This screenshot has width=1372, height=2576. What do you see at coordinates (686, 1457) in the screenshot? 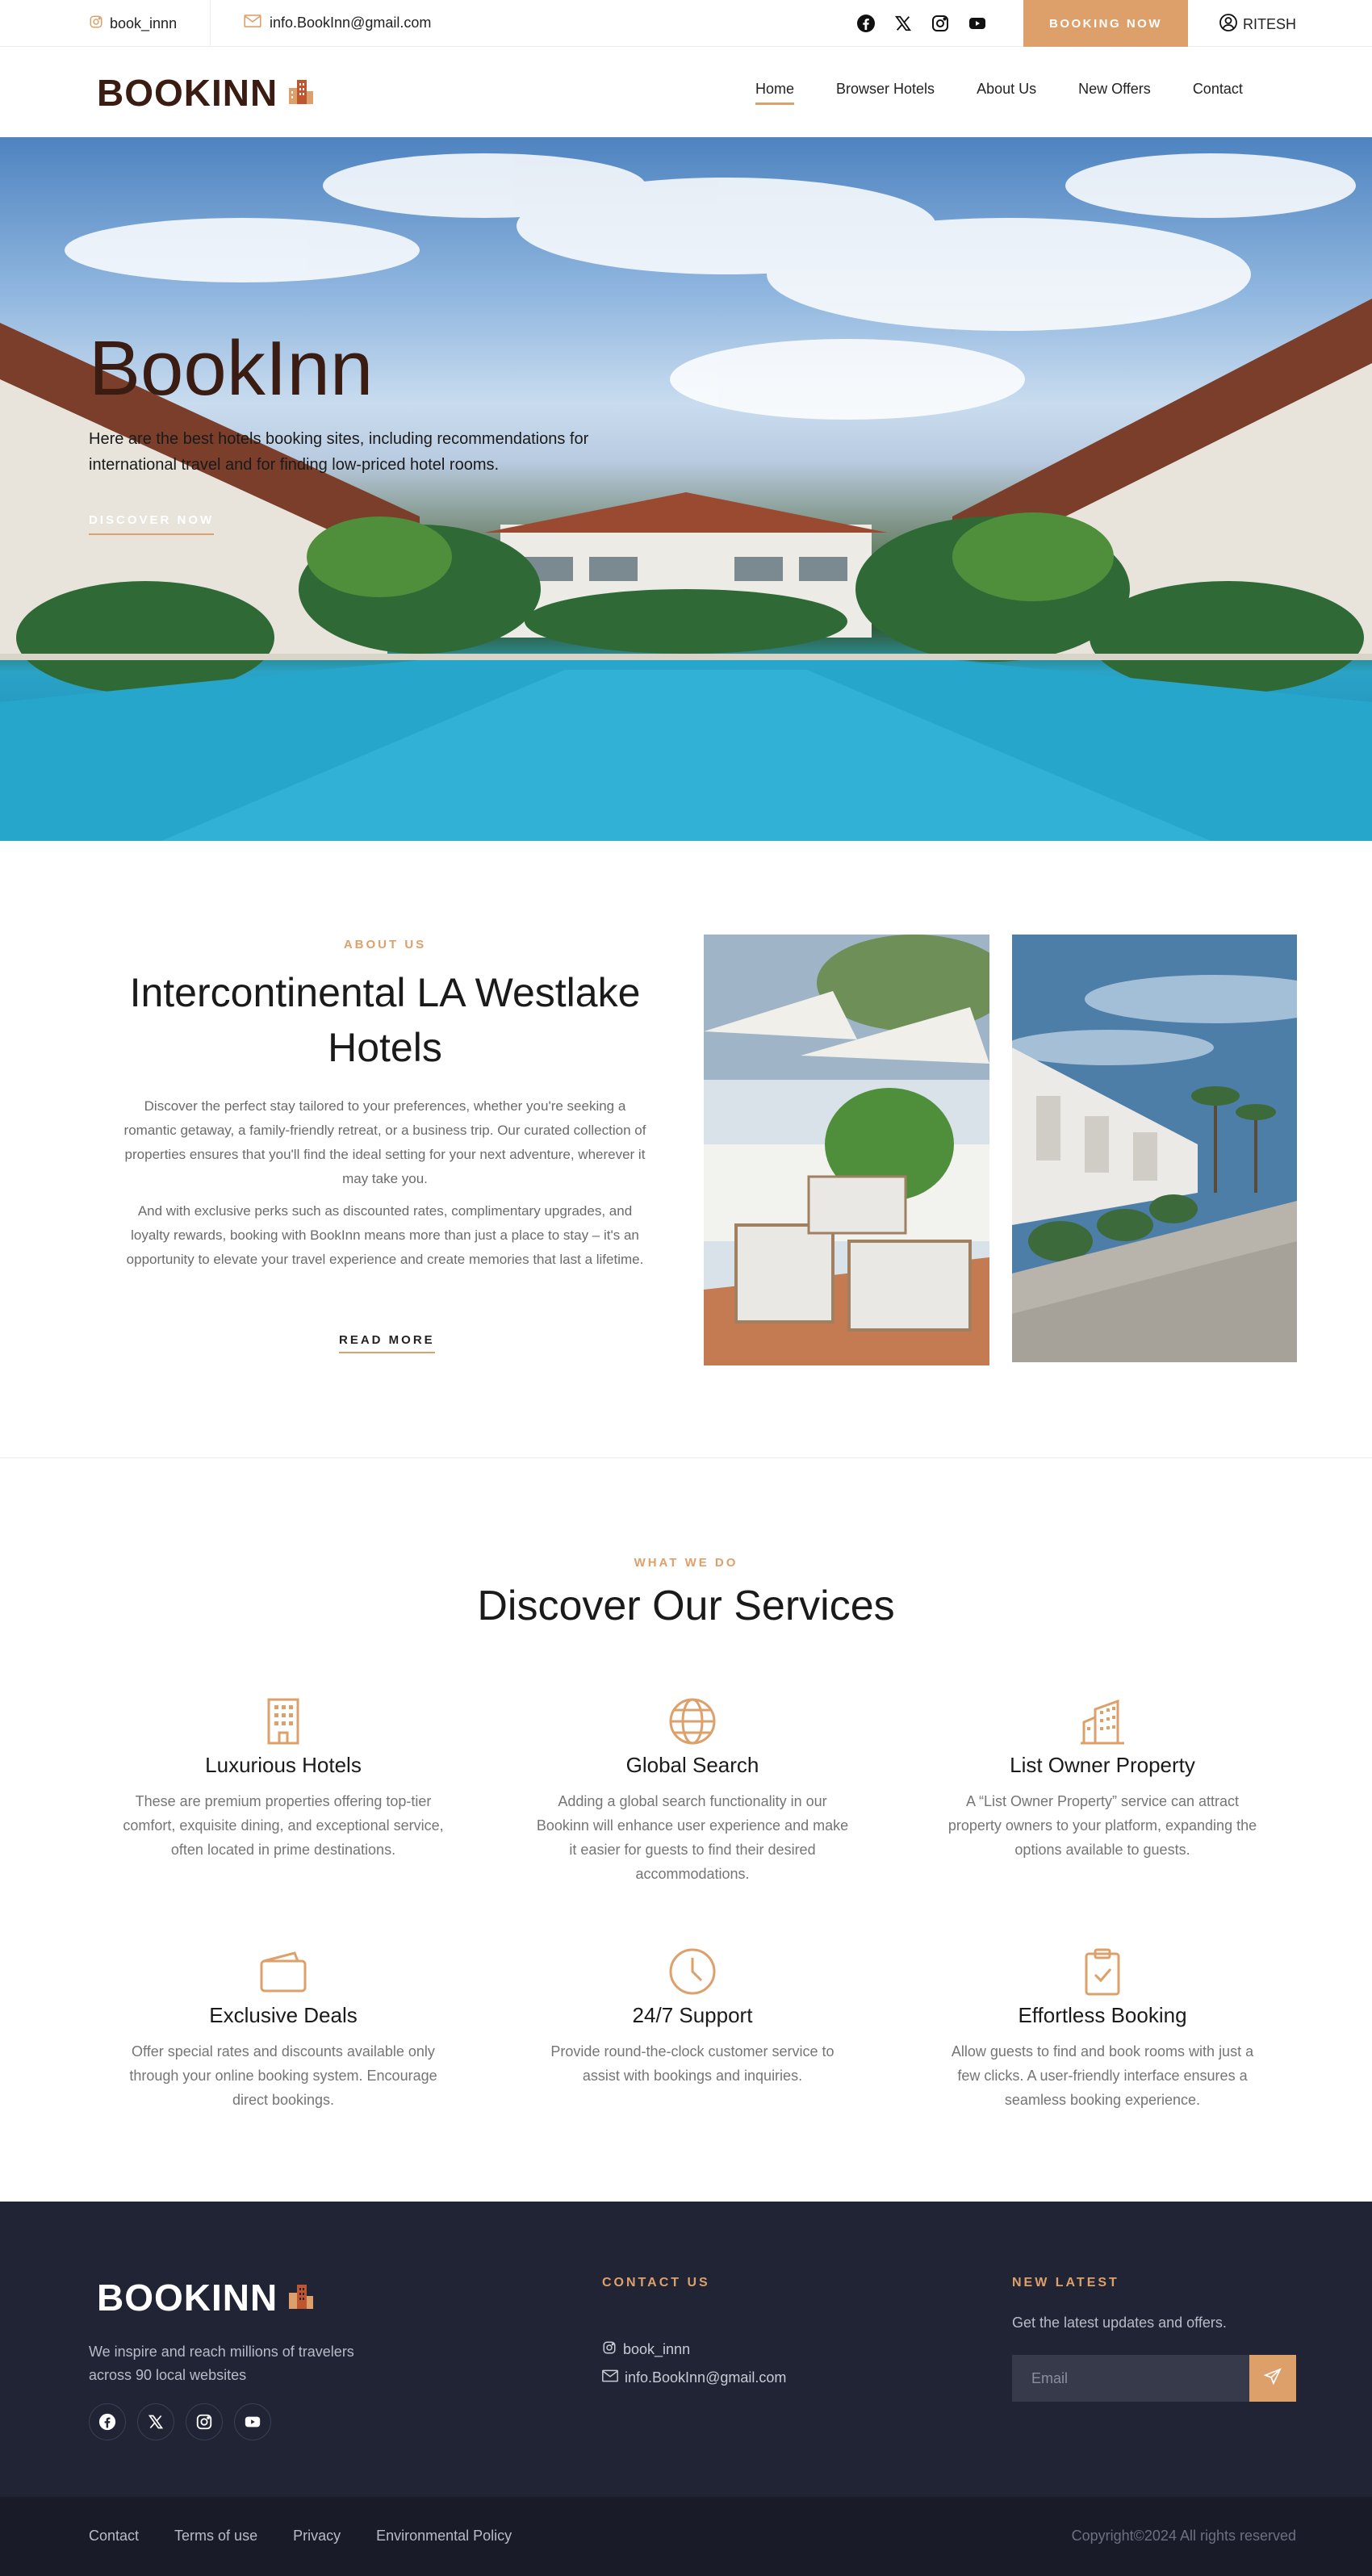
I see `section-divider` at bounding box center [686, 1457].